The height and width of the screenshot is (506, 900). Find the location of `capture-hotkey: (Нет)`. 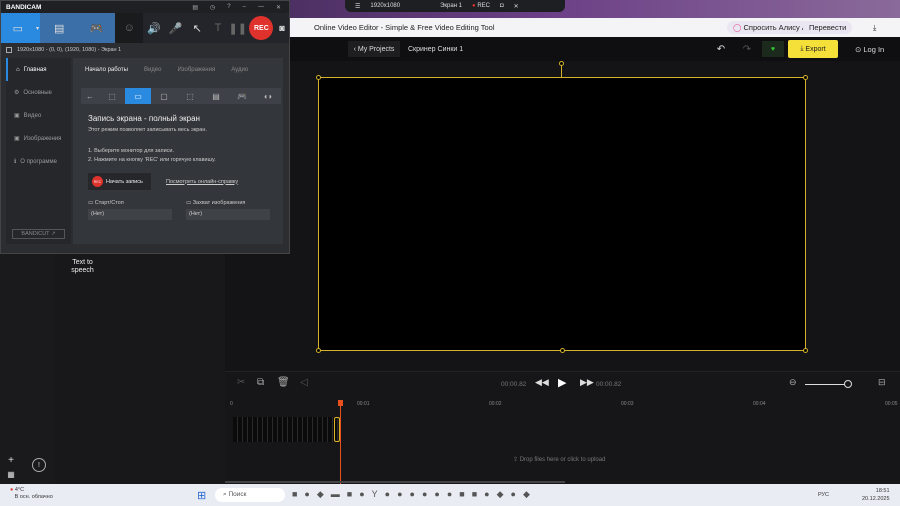

capture-hotkey: (Нет) is located at coordinates (228, 214).